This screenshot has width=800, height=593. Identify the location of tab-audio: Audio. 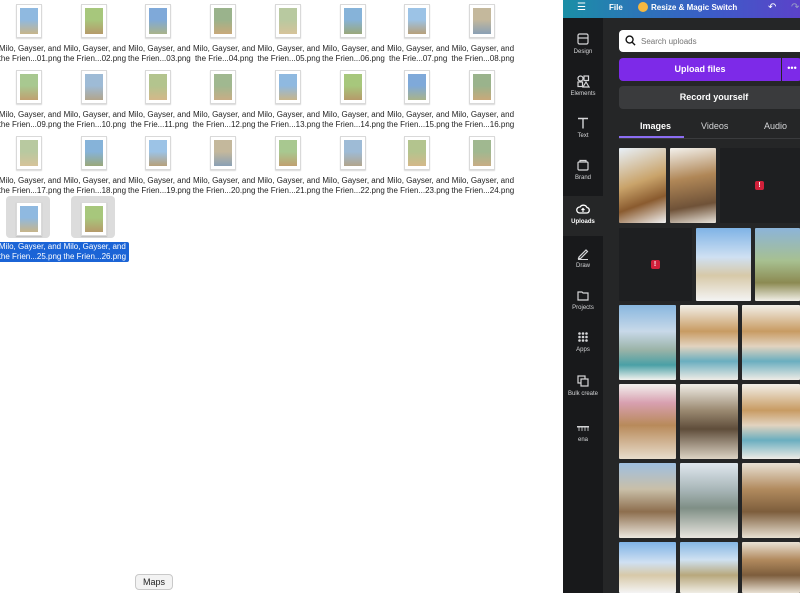
(775, 126).